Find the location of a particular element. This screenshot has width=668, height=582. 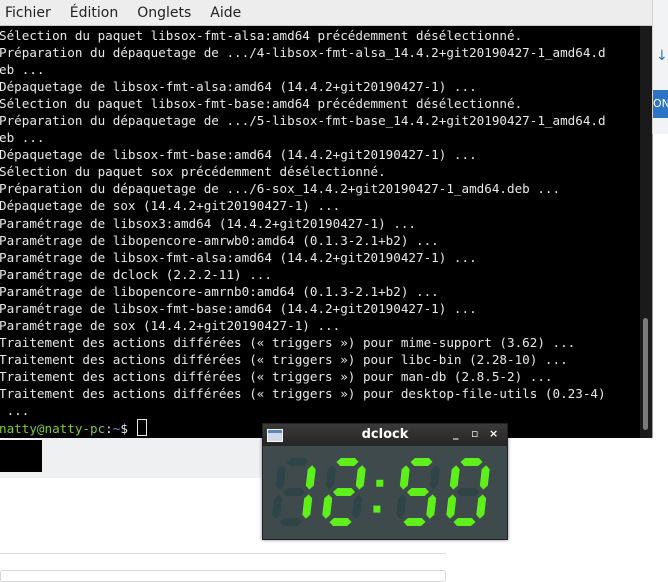

seven-segment-clock is located at coordinates (381, 492).